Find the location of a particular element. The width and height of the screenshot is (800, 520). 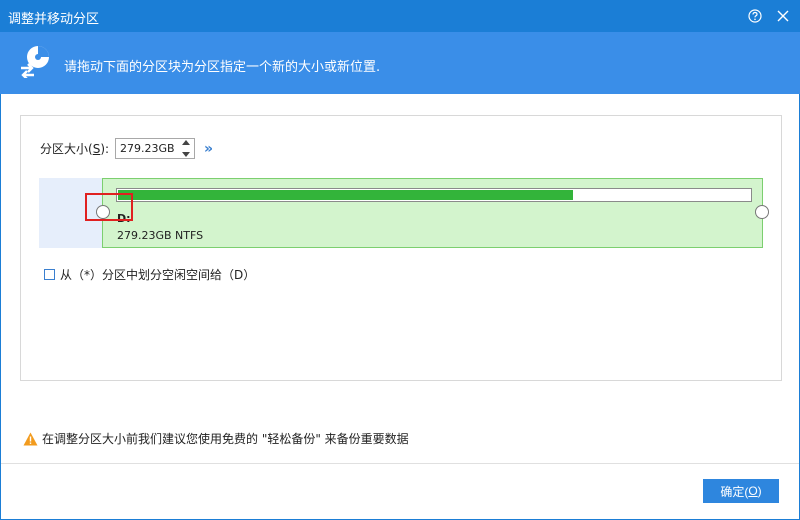

size-input is located at coordinates (147, 148).